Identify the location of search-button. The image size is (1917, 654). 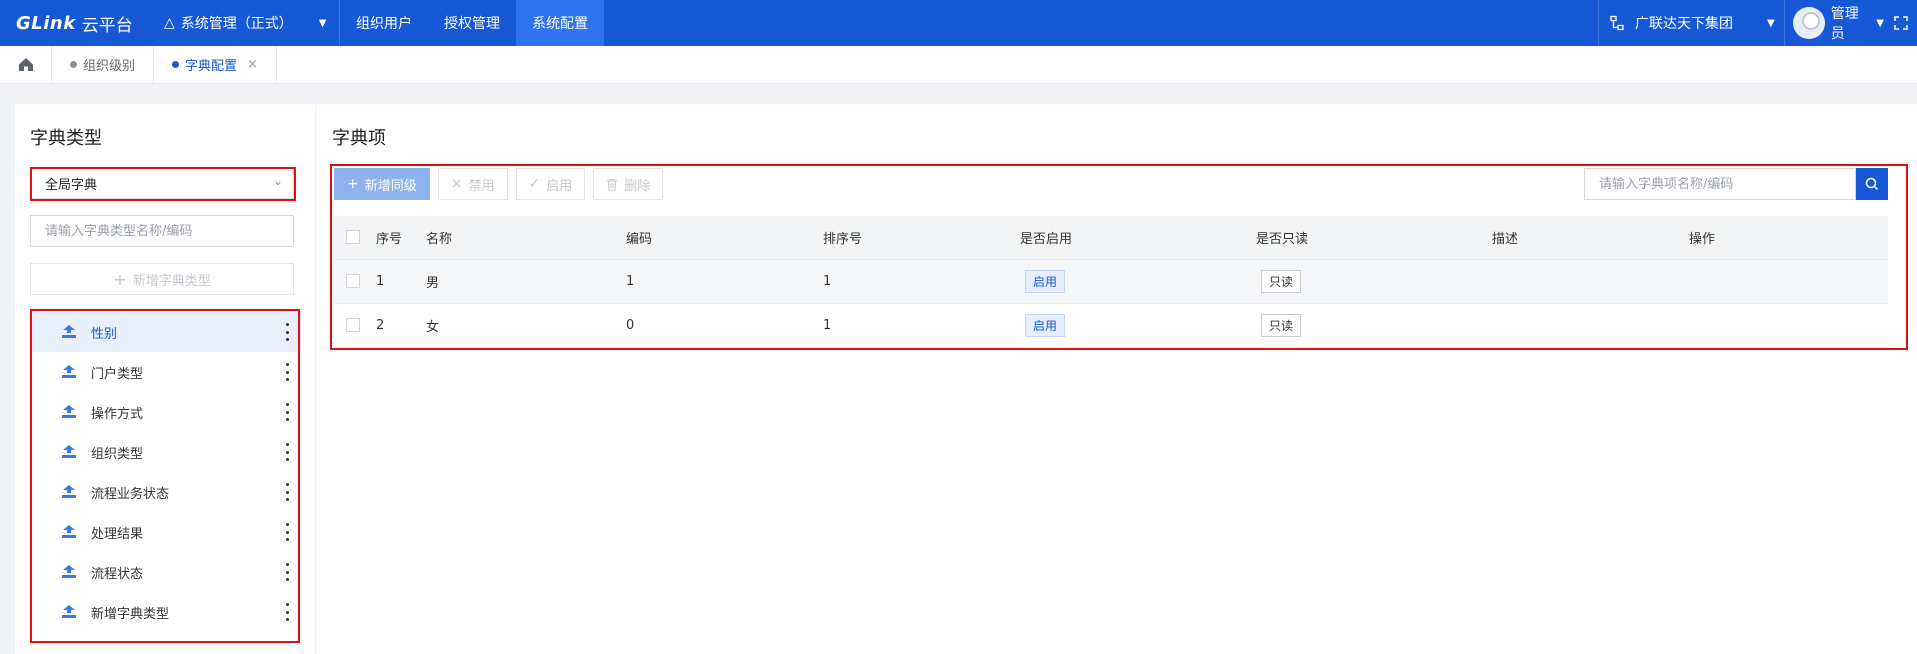
(1872, 184).